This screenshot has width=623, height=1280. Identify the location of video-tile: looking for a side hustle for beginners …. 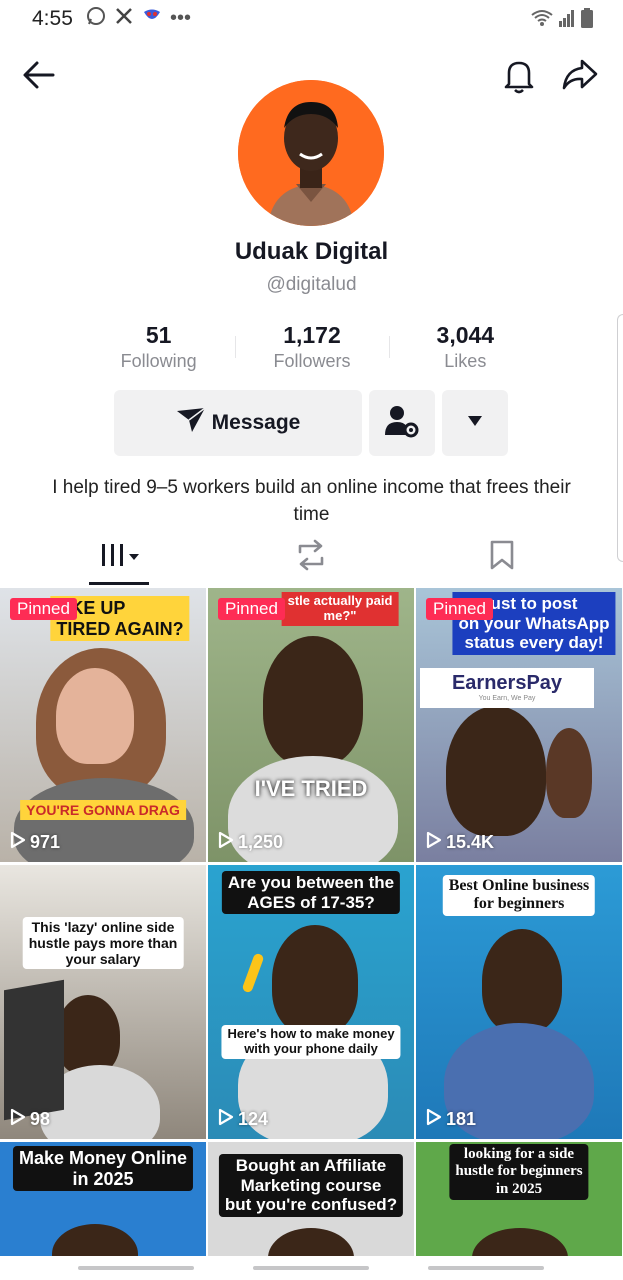
(519, 1199).